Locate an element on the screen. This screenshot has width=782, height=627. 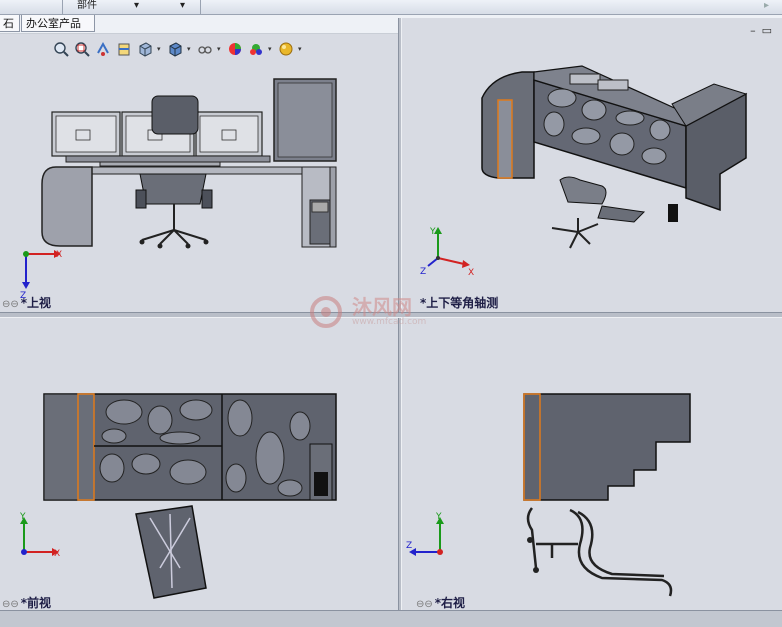
watermark: 沐风网 www.mfcad.com is located at coordinates (393, 312).